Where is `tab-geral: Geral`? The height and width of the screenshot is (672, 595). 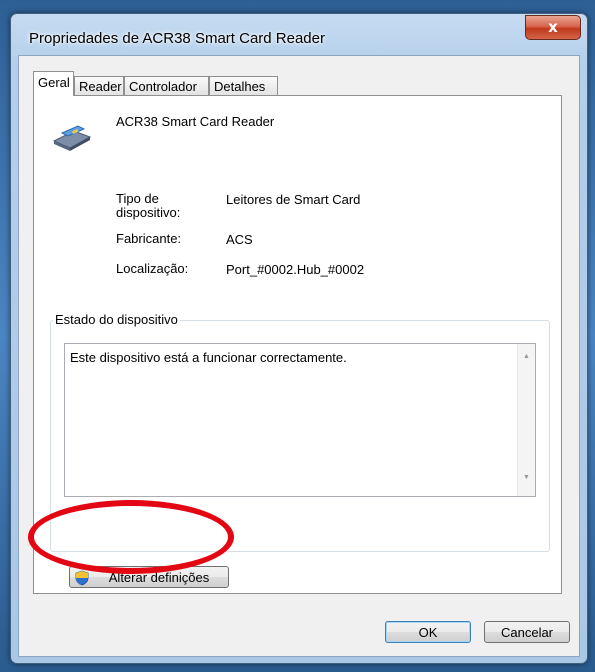 tab-geral: Geral is located at coordinates (53, 83).